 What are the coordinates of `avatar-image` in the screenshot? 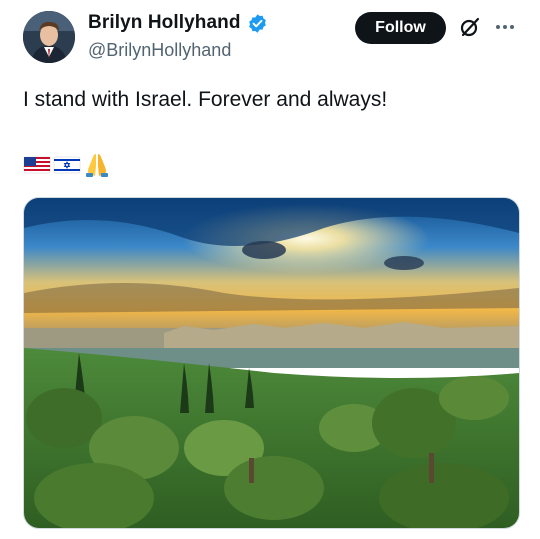 It's located at (49, 37).